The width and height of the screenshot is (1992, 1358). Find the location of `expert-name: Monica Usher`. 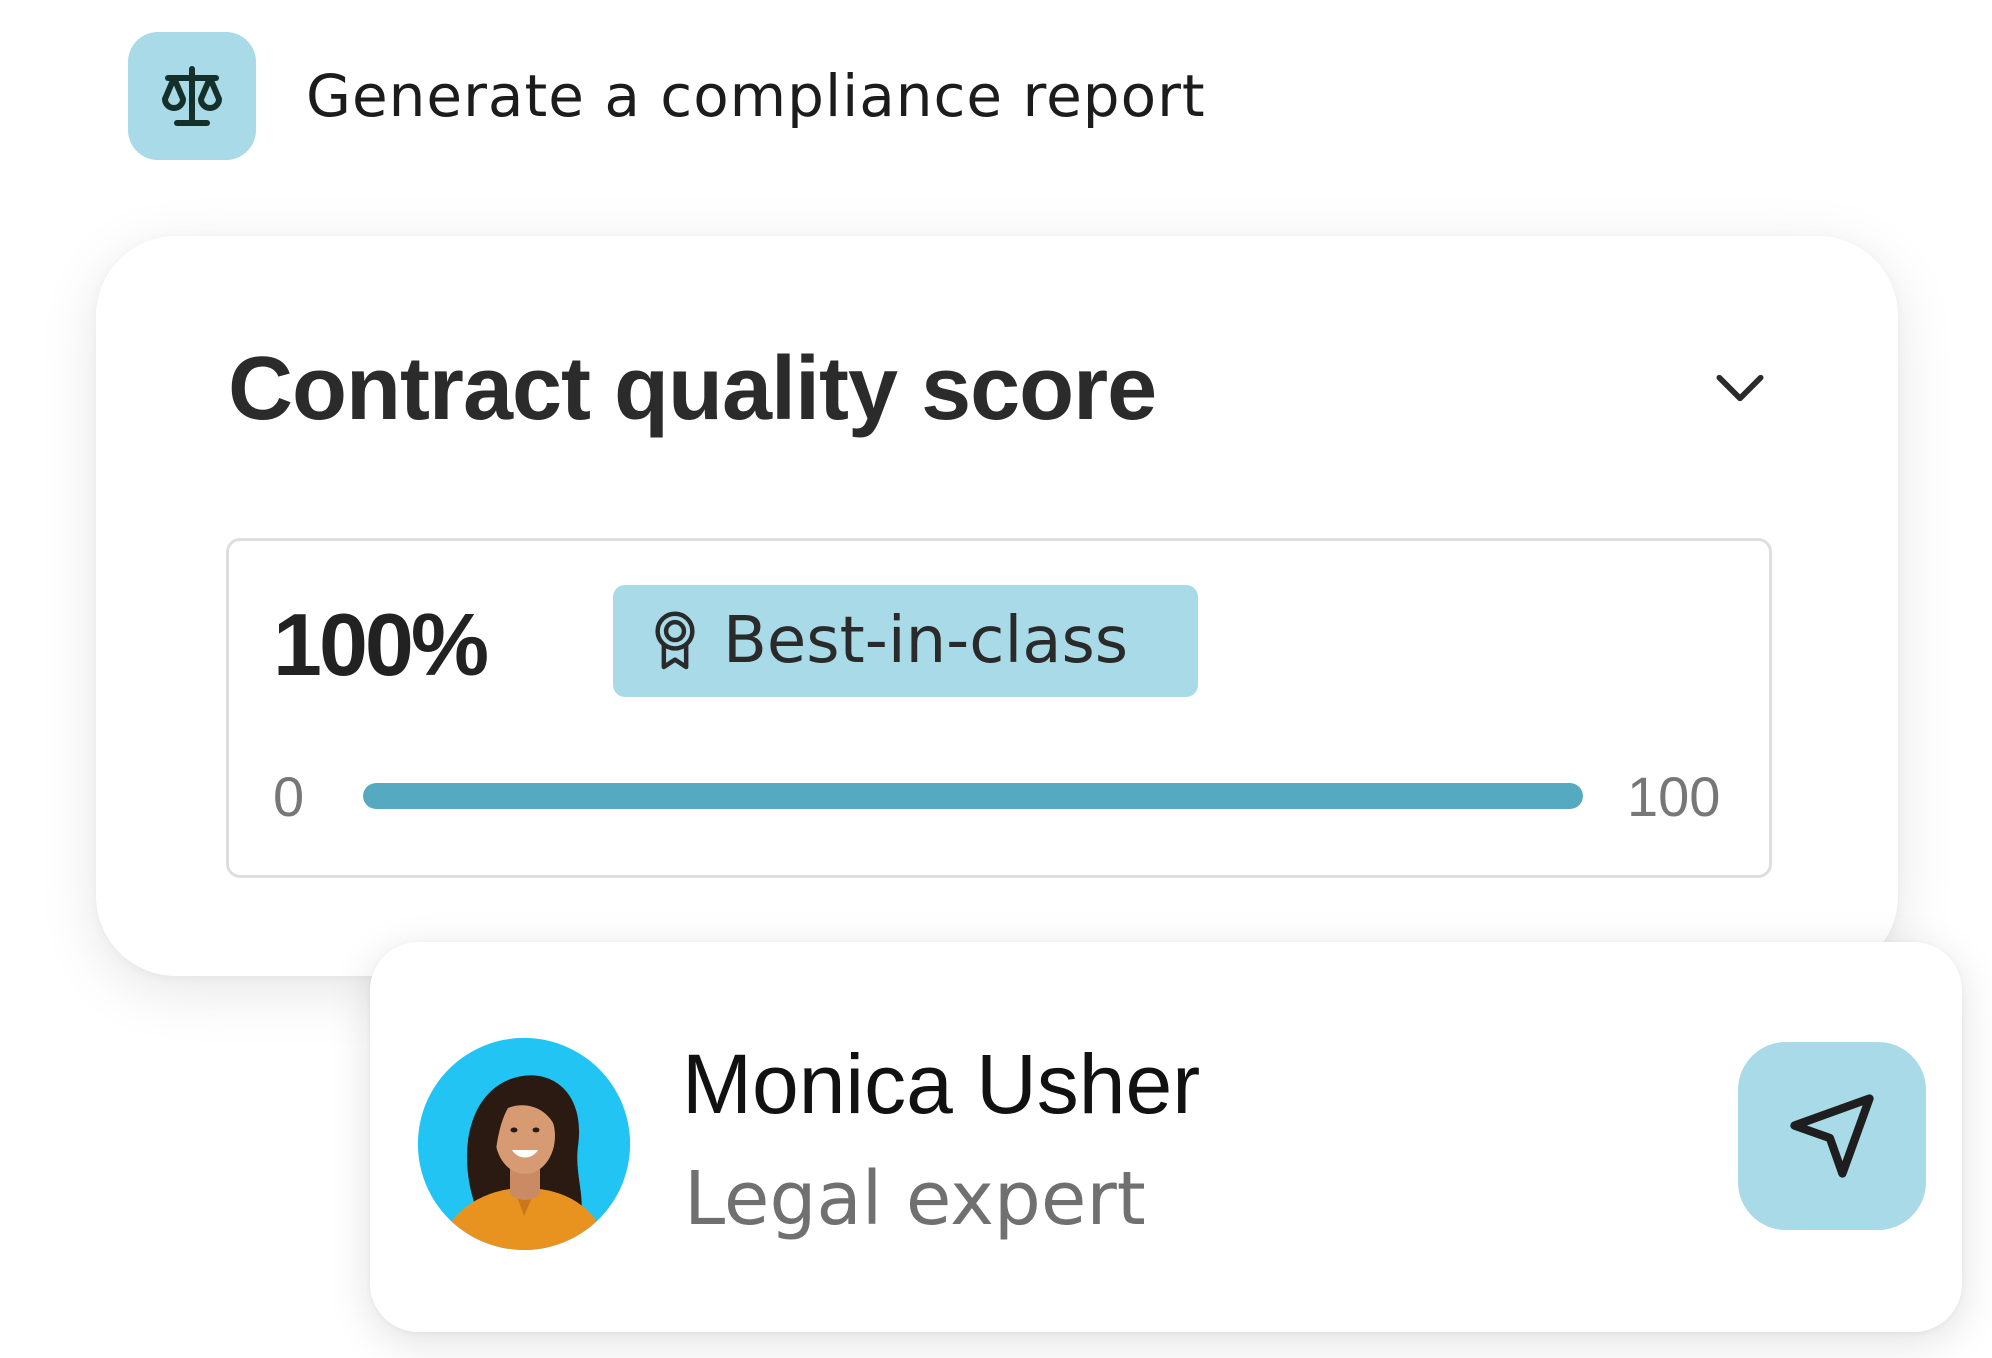

expert-name: Monica Usher is located at coordinates (941, 1084).